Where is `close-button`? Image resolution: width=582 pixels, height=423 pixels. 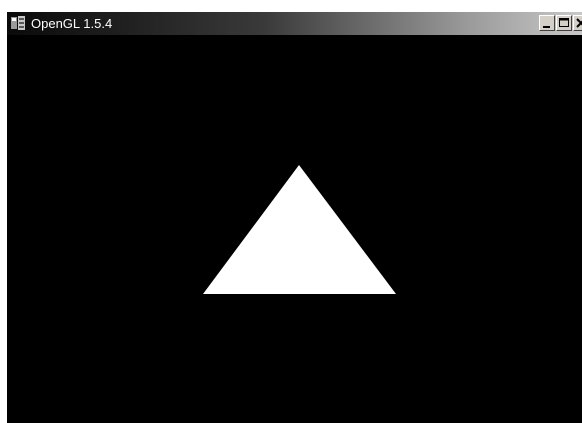
close-button is located at coordinates (577, 23).